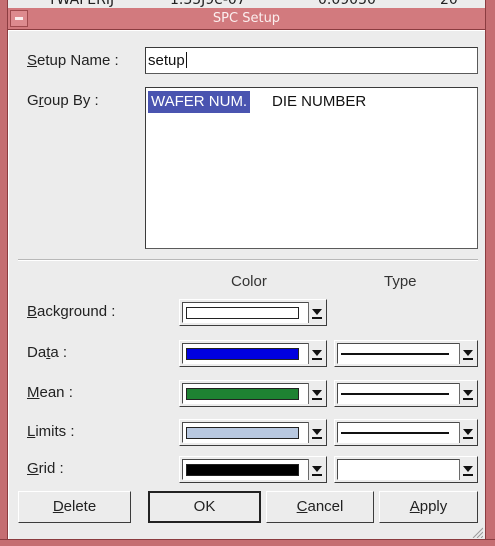  Describe the element at coordinates (81, 4) in the screenshot. I see `background-cell: TWAFERIJ` at that location.